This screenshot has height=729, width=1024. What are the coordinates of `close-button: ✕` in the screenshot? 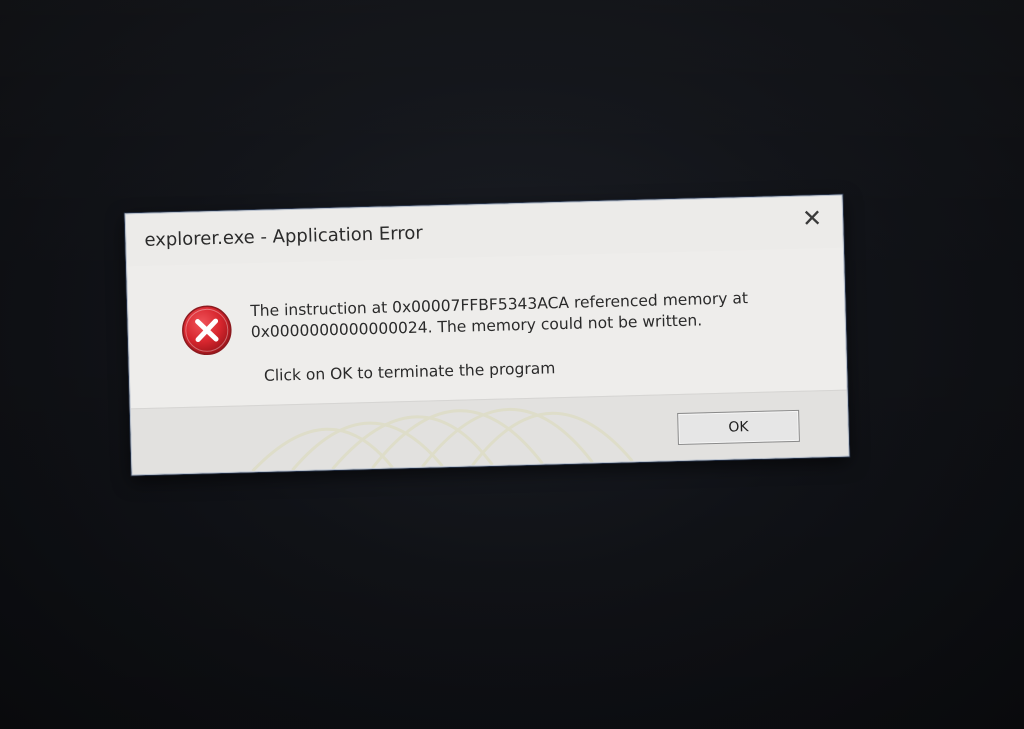 It's located at (812, 218).